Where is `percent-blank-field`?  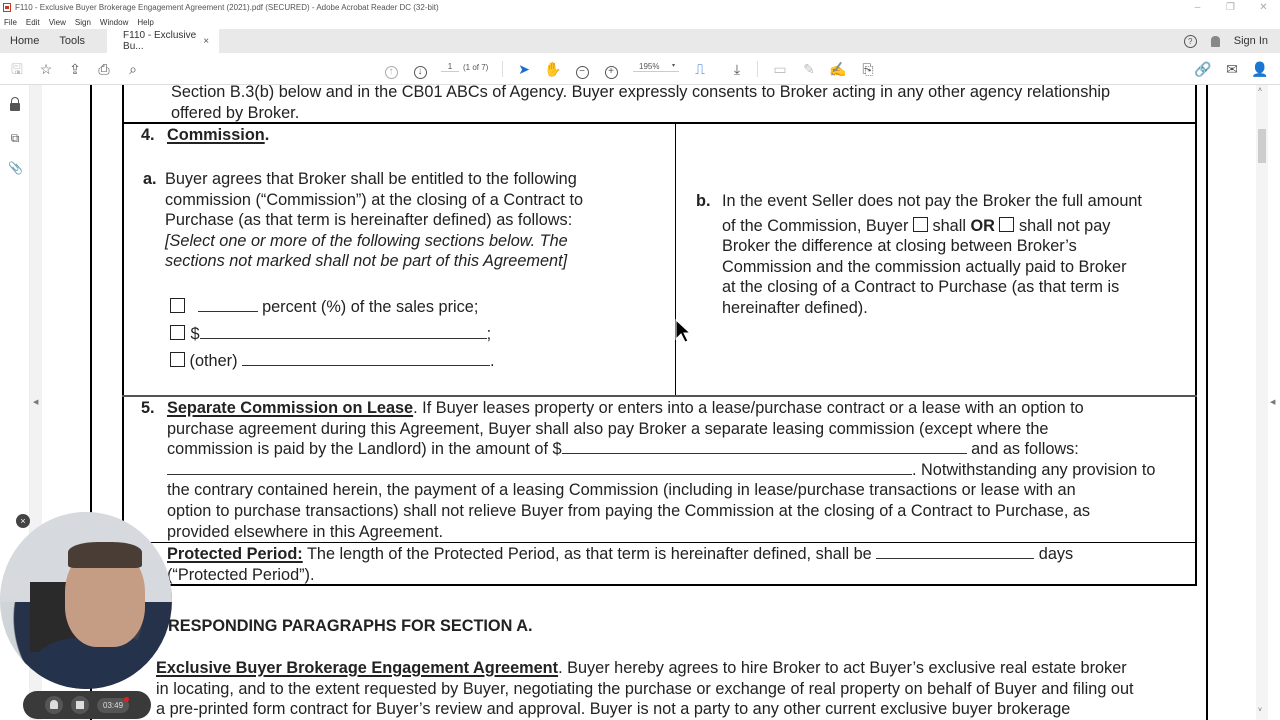 percent-blank-field is located at coordinates (227, 305).